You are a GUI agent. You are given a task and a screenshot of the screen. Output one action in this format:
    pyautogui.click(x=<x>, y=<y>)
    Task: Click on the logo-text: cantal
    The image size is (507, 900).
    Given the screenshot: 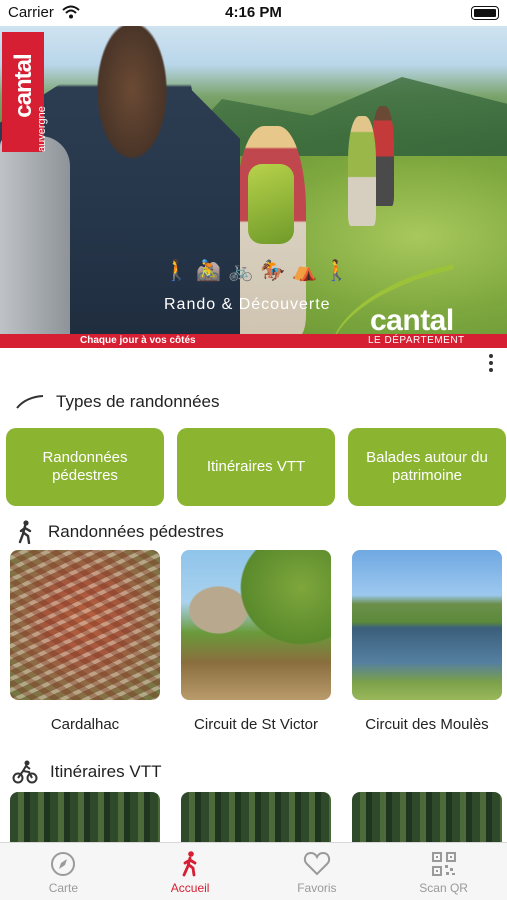 What is the action you would take?
    pyautogui.click(x=23, y=86)
    